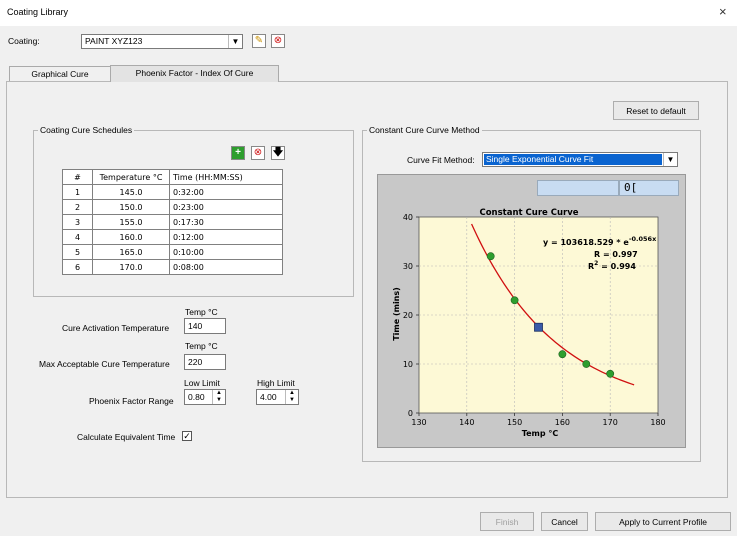  I want to click on table-row: 5 165.0 0:10:00, so click(172, 252).